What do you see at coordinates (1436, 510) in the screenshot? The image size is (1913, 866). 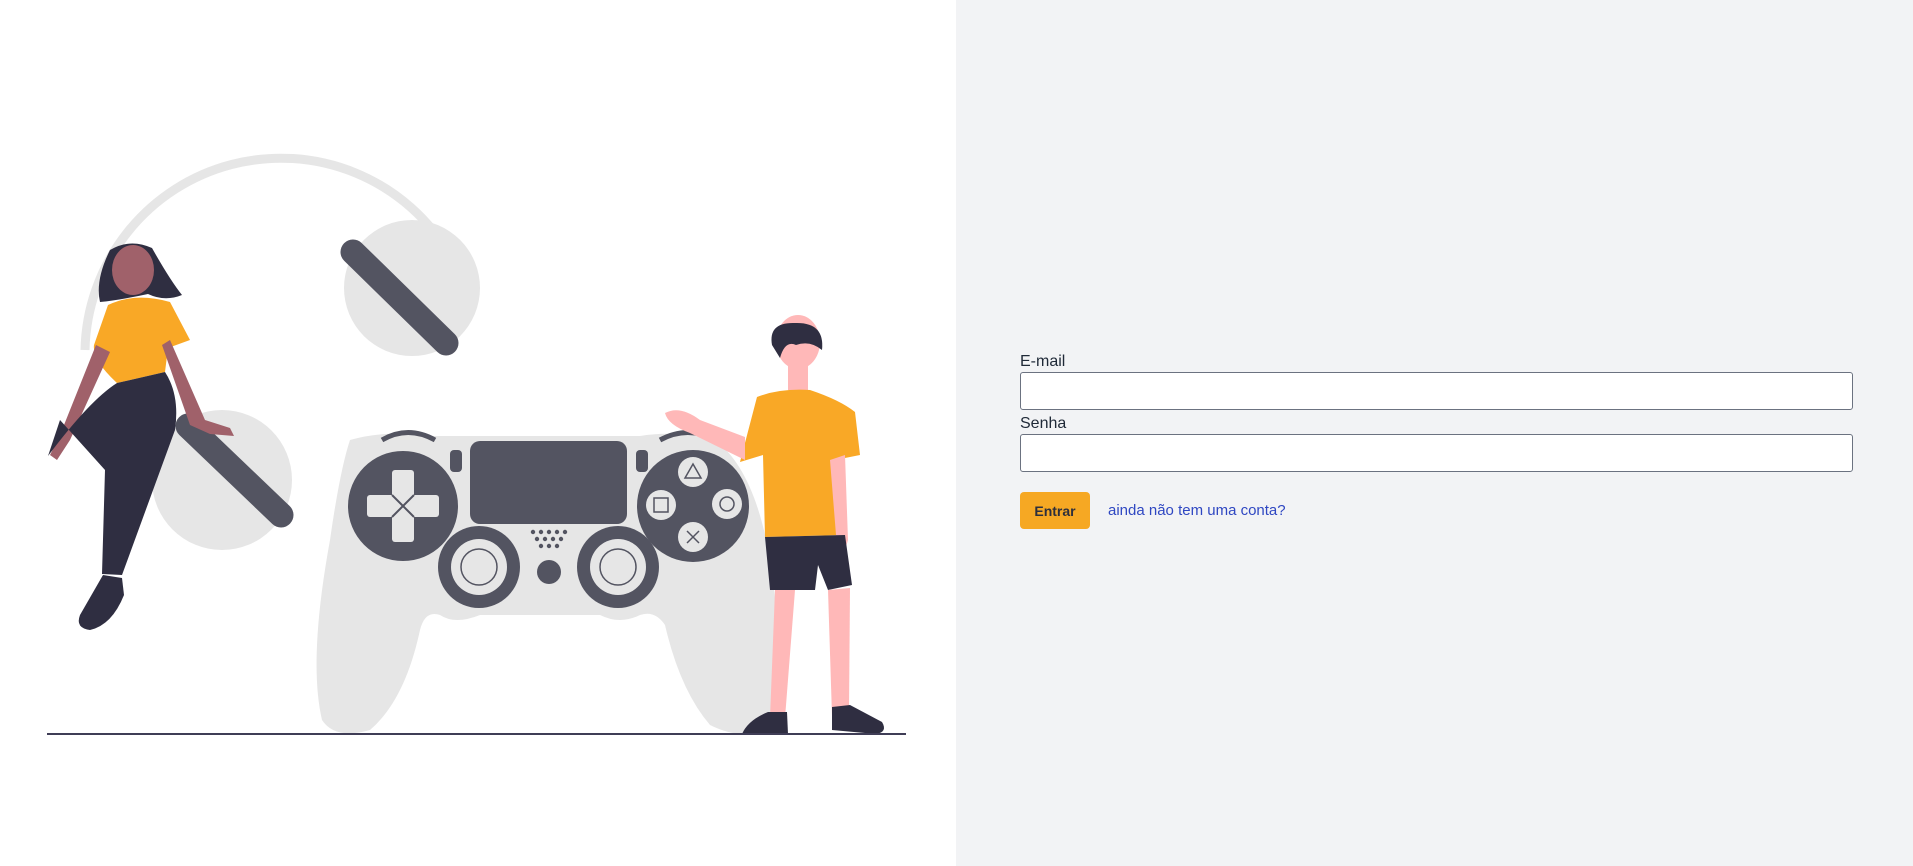 I see `form-actions: Entrar ainda não tem uma conta?` at bounding box center [1436, 510].